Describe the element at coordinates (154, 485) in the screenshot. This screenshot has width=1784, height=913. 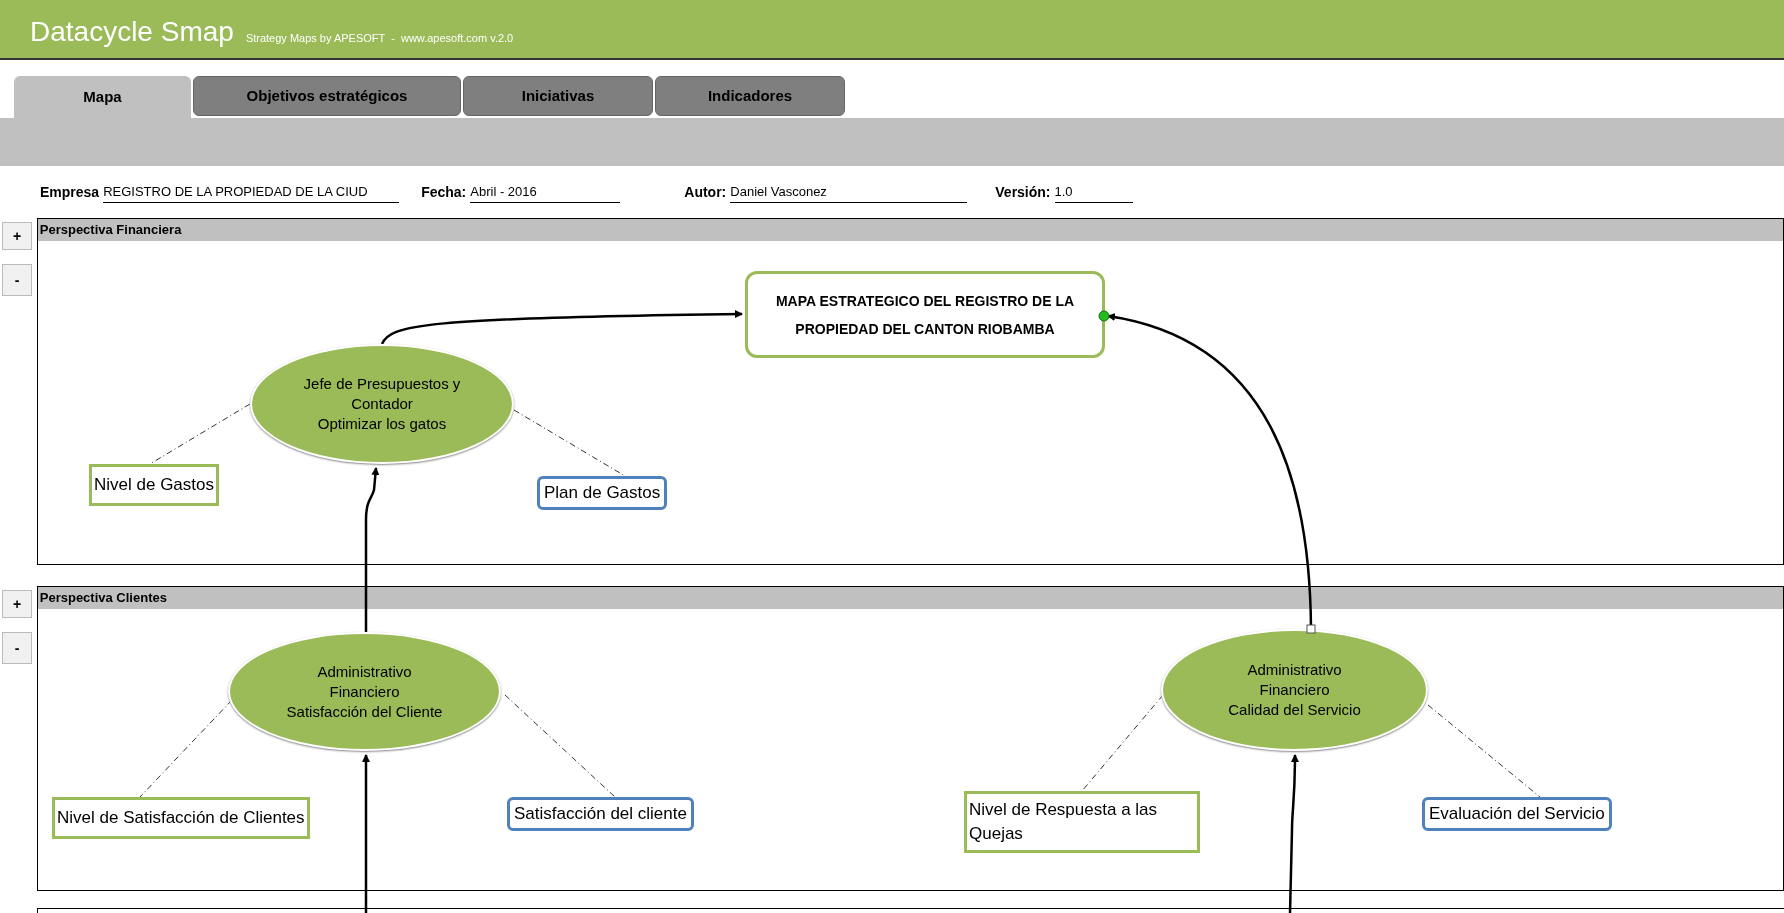
I see `indicator-node: Nivel de Gastos` at that location.